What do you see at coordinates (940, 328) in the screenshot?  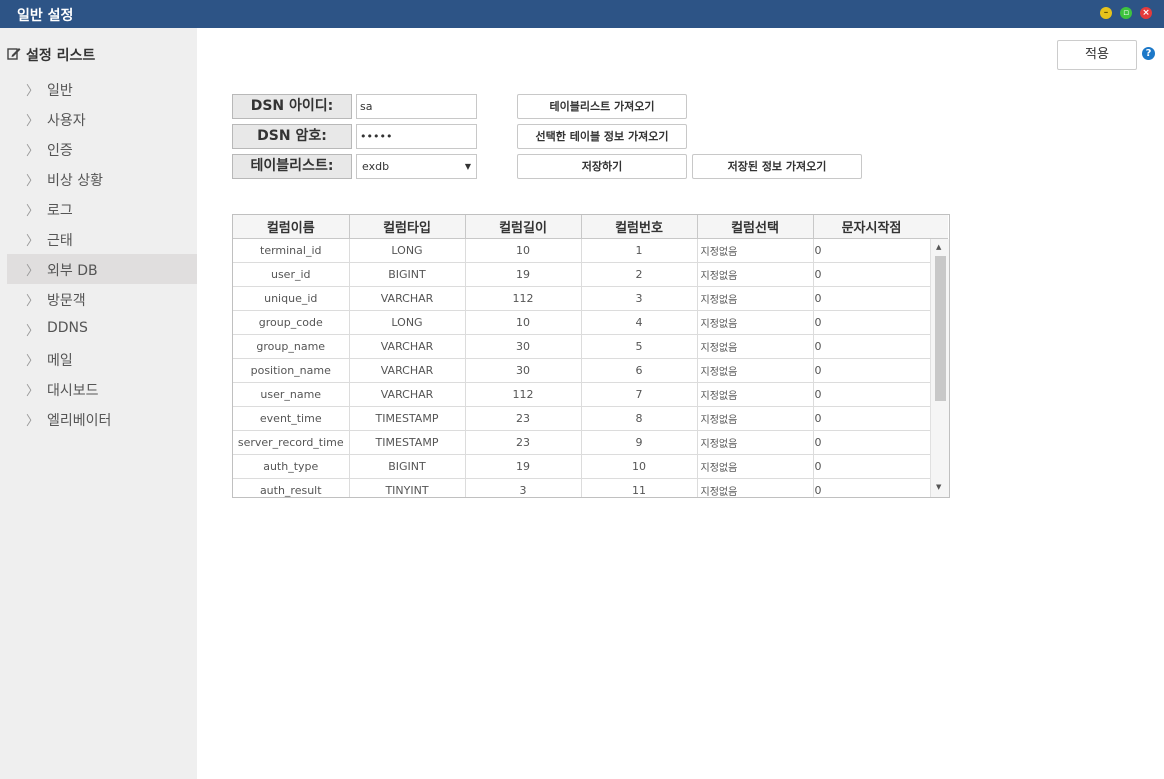 I see `scrollbar-thumb` at bounding box center [940, 328].